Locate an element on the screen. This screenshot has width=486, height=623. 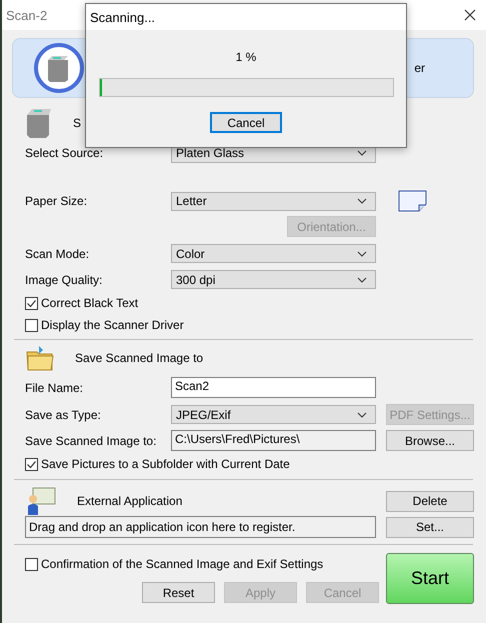
drop-area: Drag and drop an application icon here to register. is located at coordinates (200, 527).